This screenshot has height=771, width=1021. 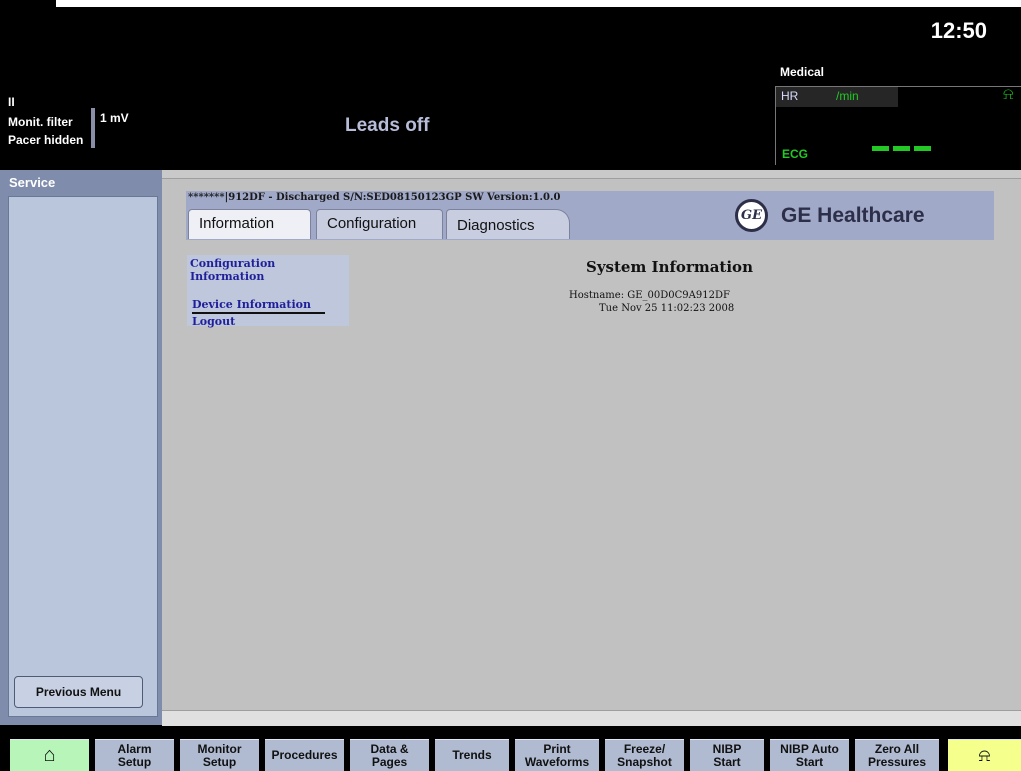 I want to click on freeze-snapshot-button: Freeze/ Snapshot, so click(x=644, y=755).